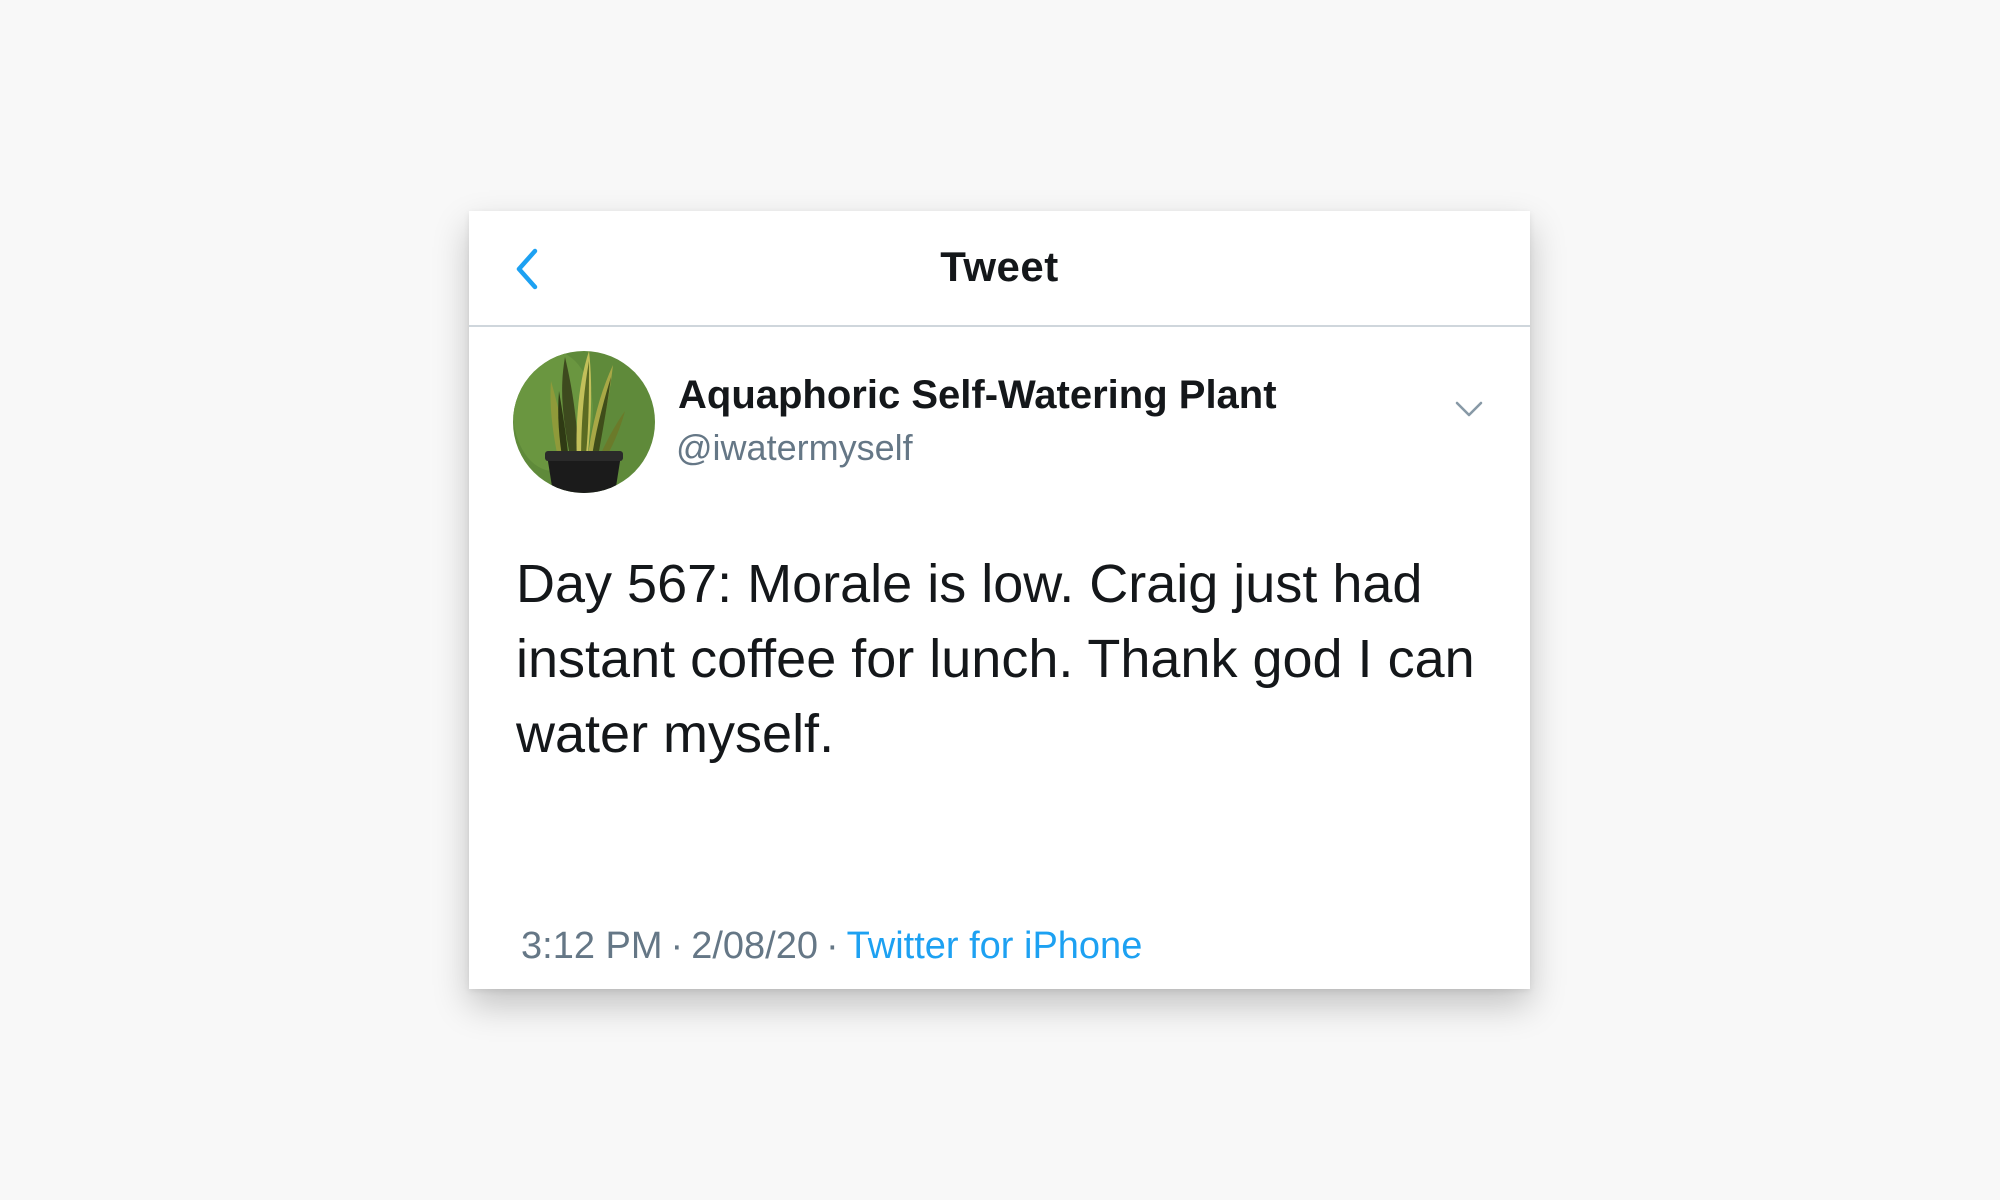 This screenshot has height=1200, width=2000. I want to click on tweet-source-link: Twitter for iPhone, so click(995, 946).